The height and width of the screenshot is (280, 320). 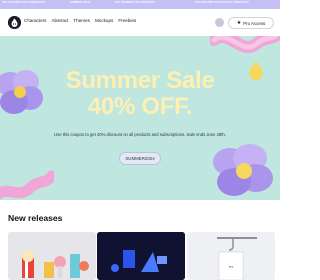 What do you see at coordinates (135, 2) in the screenshot?
I see `ticker-item: GET SUMMER 40% DISCOUNT` at bounding box center [135, 2].